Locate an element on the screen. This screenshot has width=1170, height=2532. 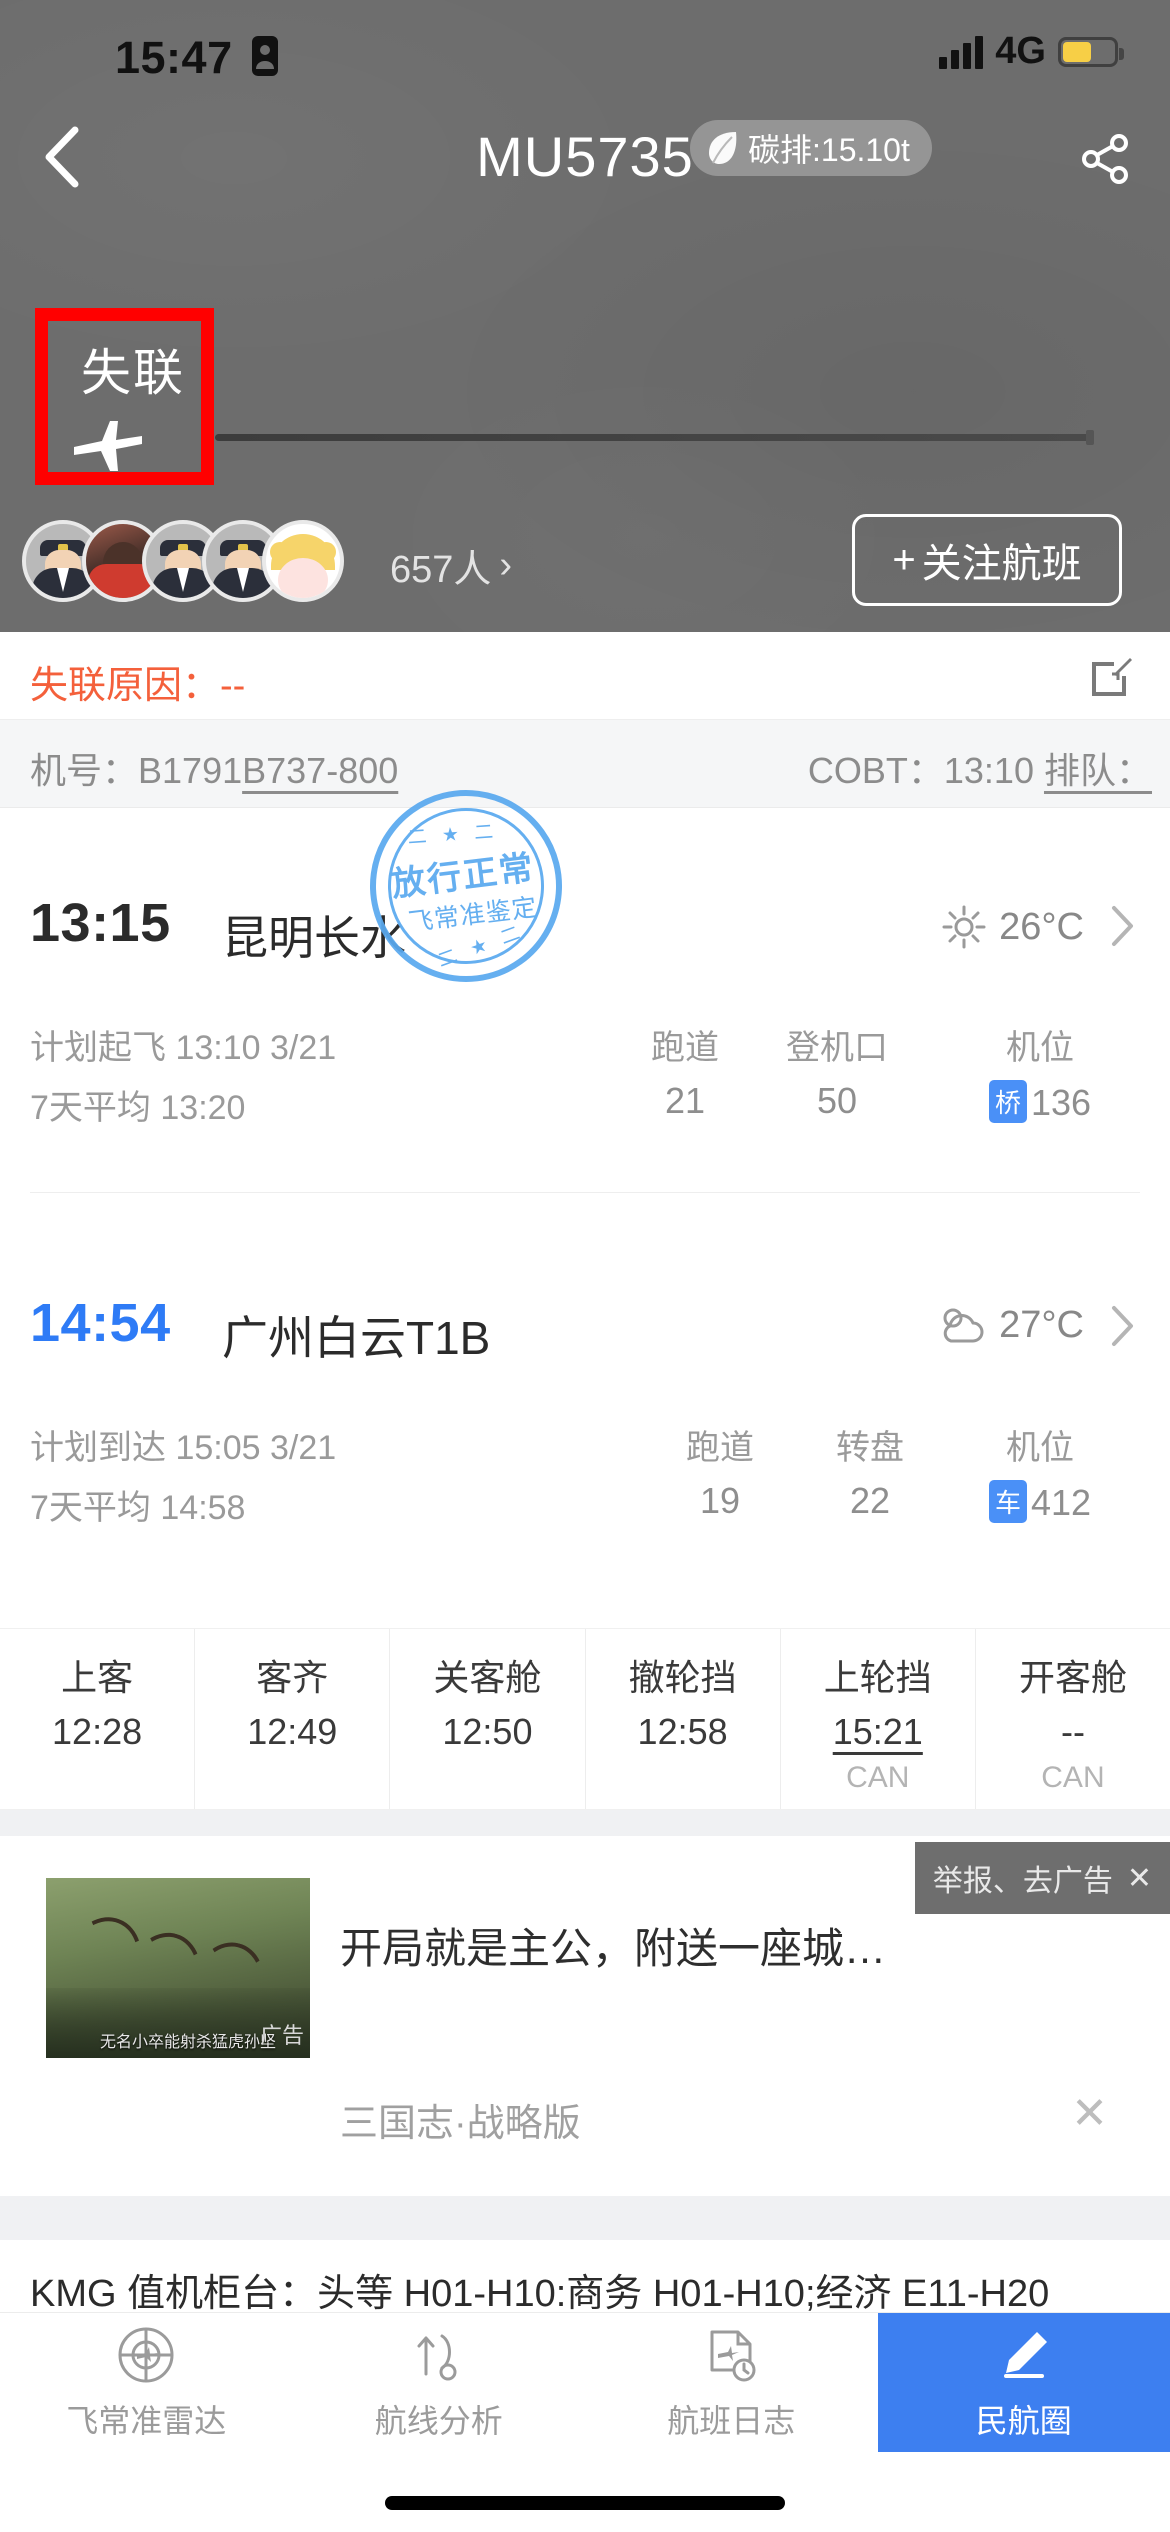
tab-radar: 飞常准雷达 is located at coordinates (146, 2382).